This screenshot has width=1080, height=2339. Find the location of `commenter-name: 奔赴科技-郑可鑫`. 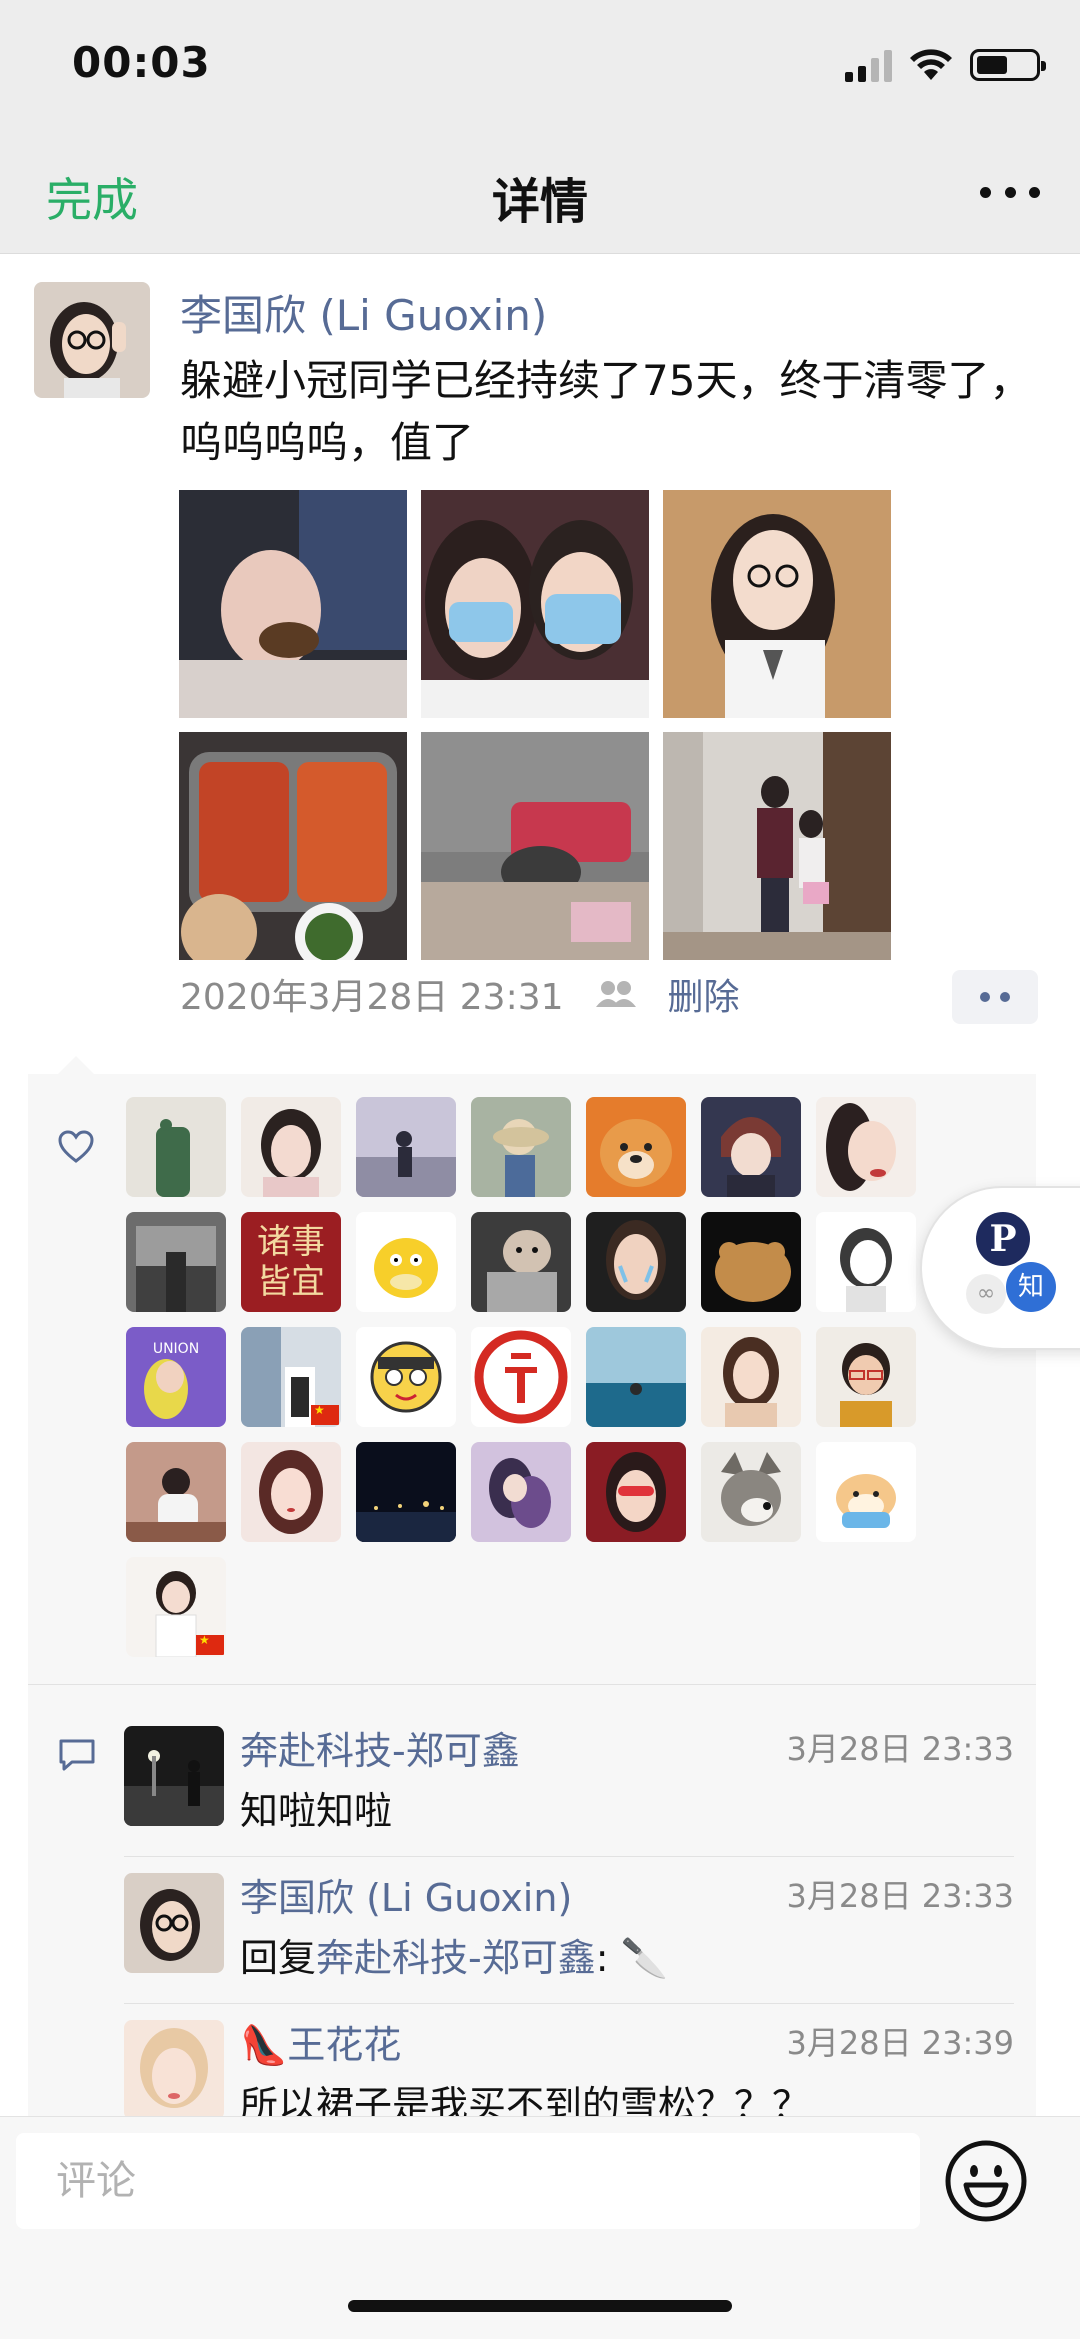

commenter-name: 奔赴科技-郑可鑫 is located at coordinates (380, 1747).